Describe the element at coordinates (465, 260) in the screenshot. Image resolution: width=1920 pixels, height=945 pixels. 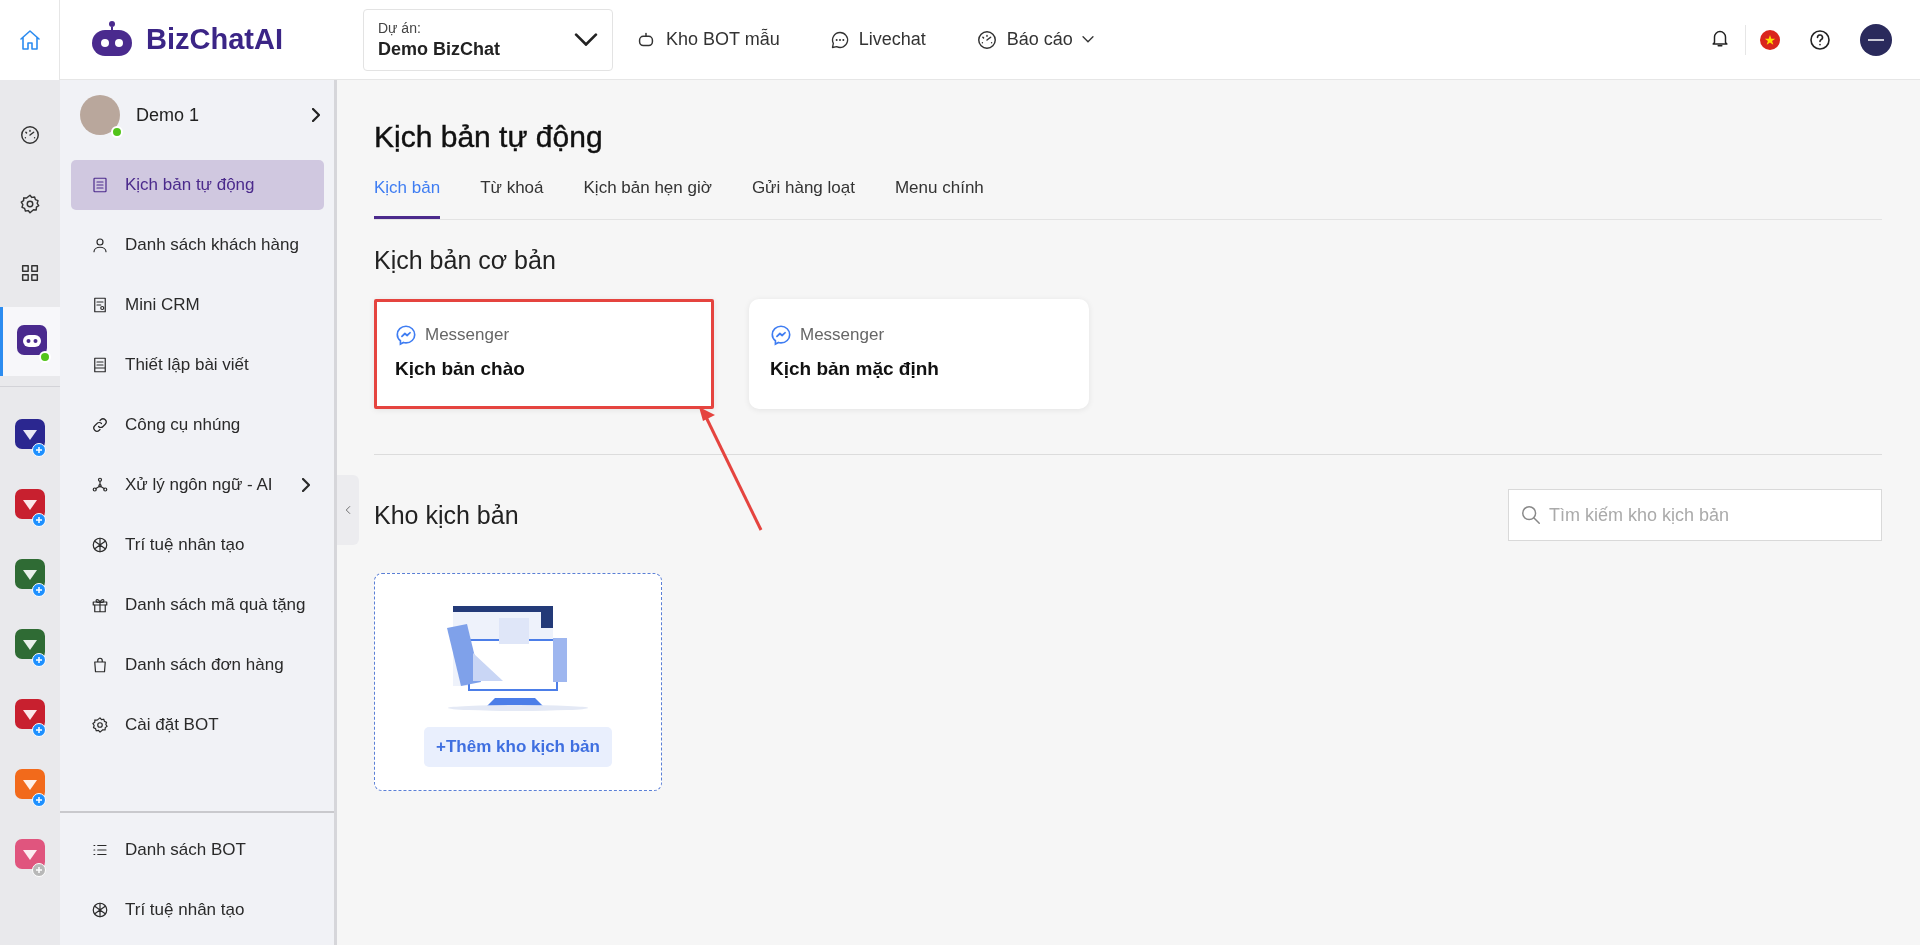
I see `section-title: Kịch bản cơ bản` at that location.